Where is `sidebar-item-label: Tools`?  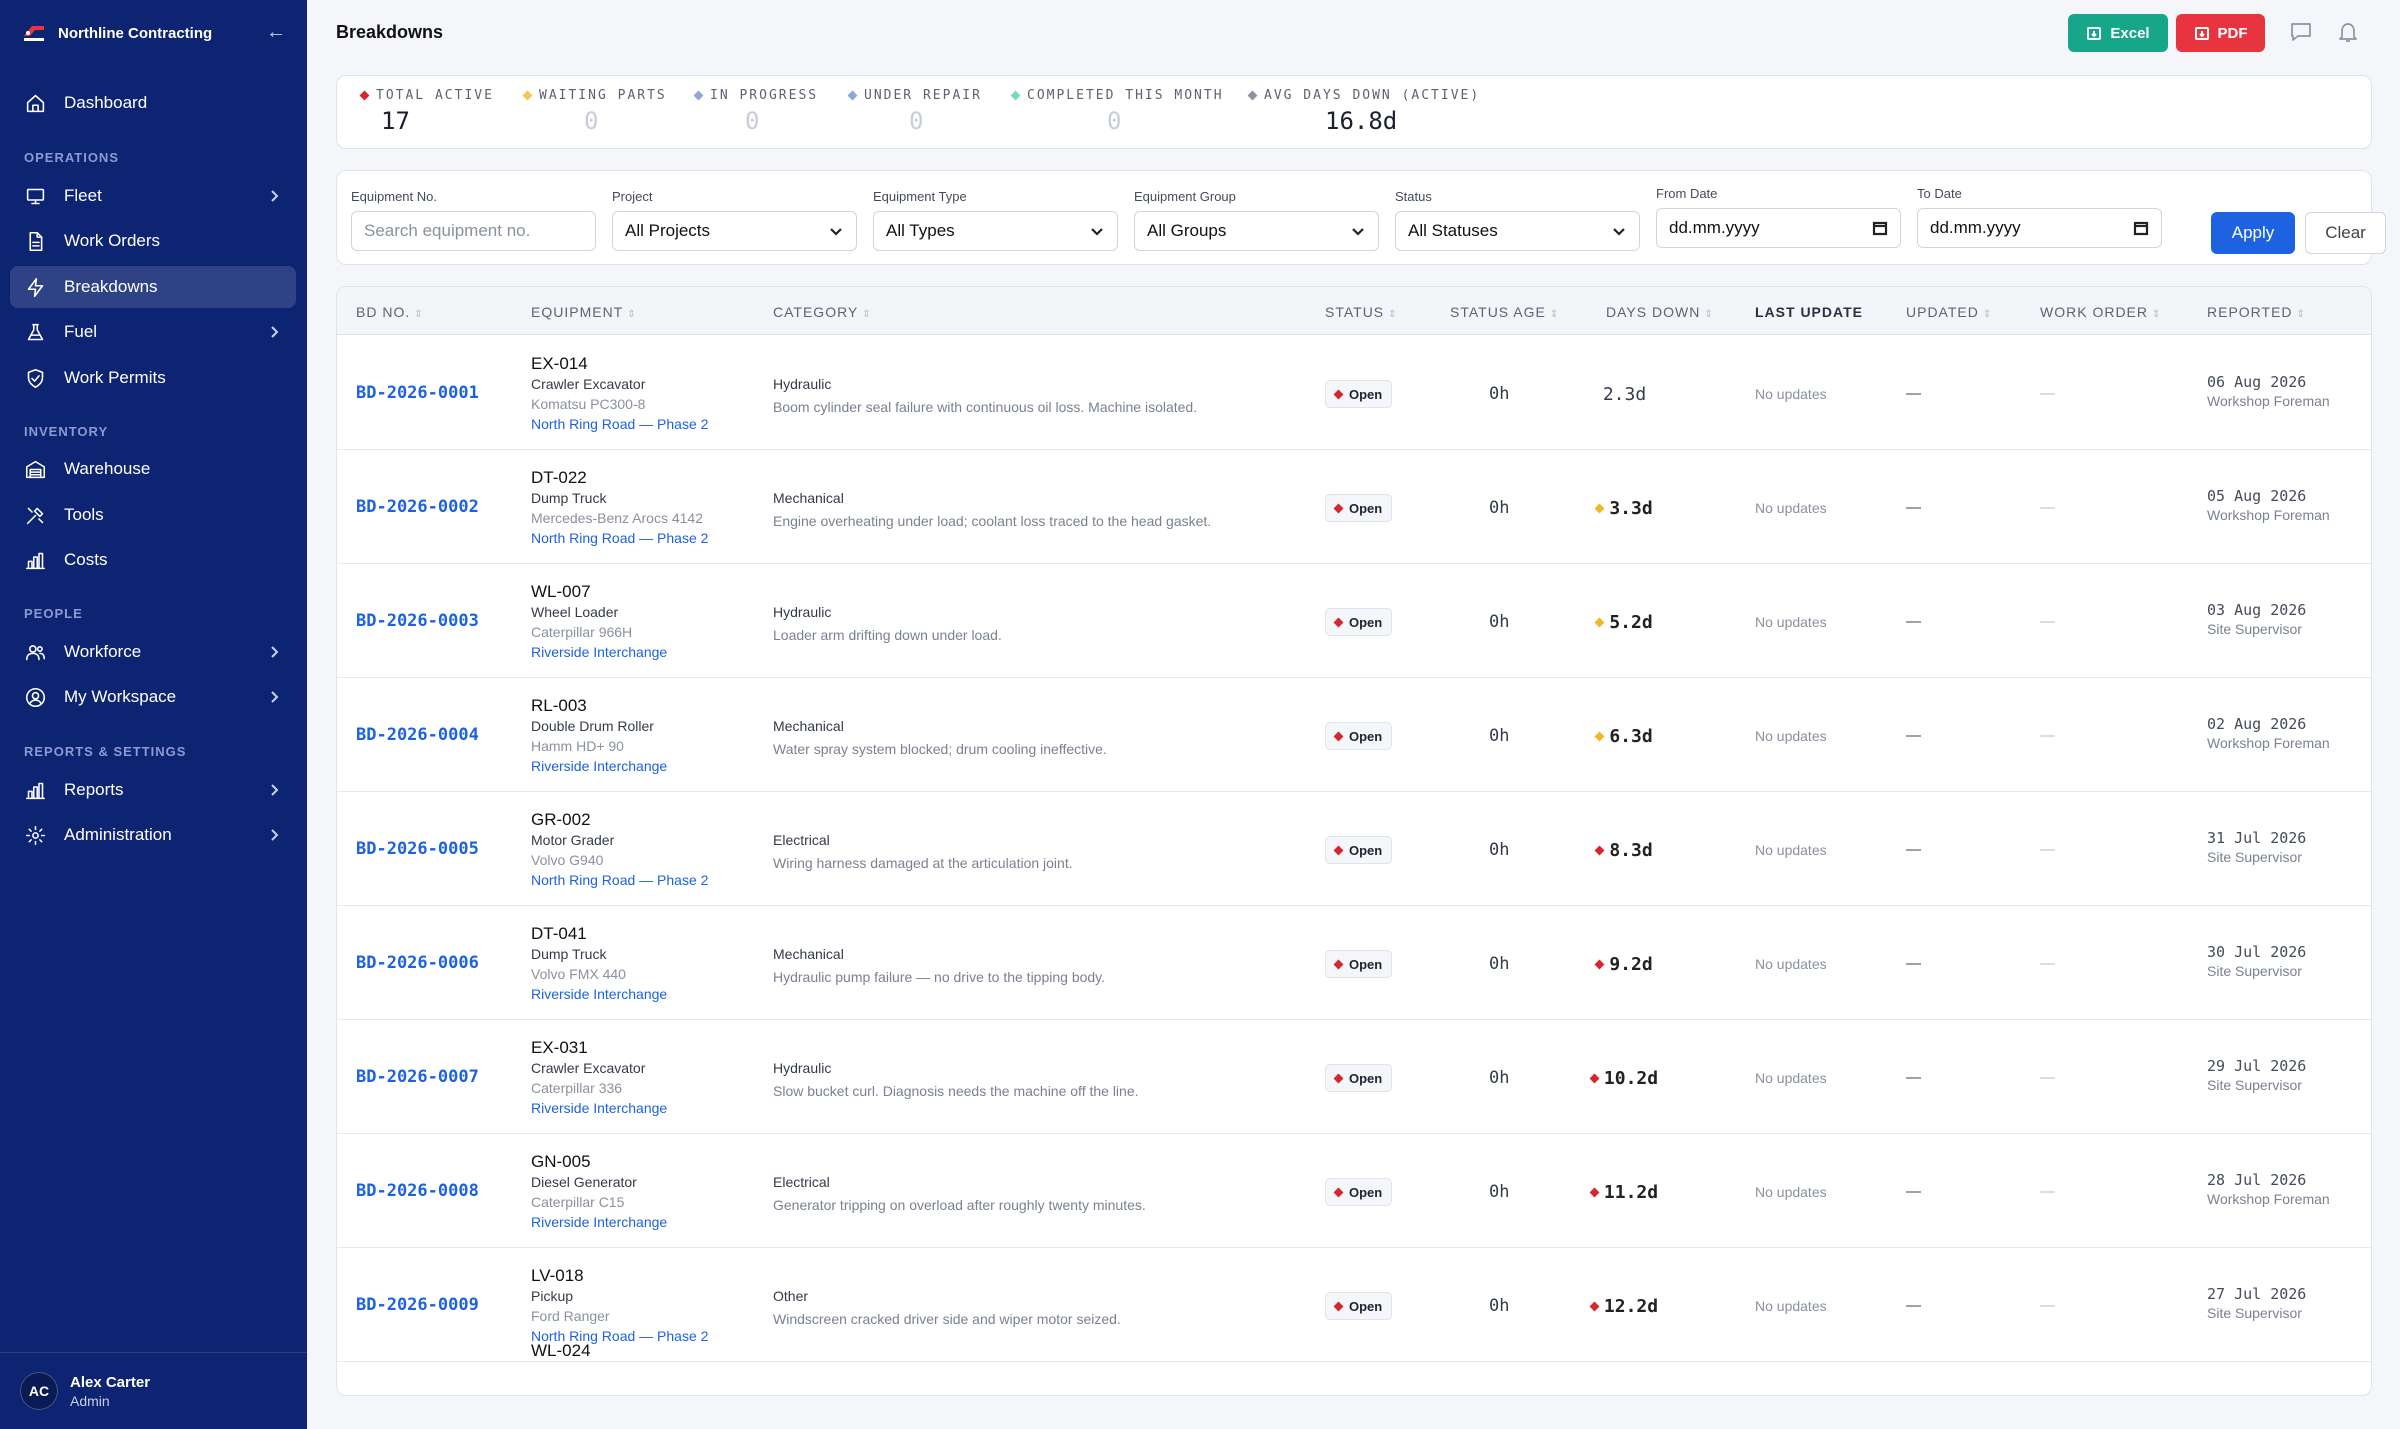
sidebar-item-label: Tools is located at coordinates (84, 514).